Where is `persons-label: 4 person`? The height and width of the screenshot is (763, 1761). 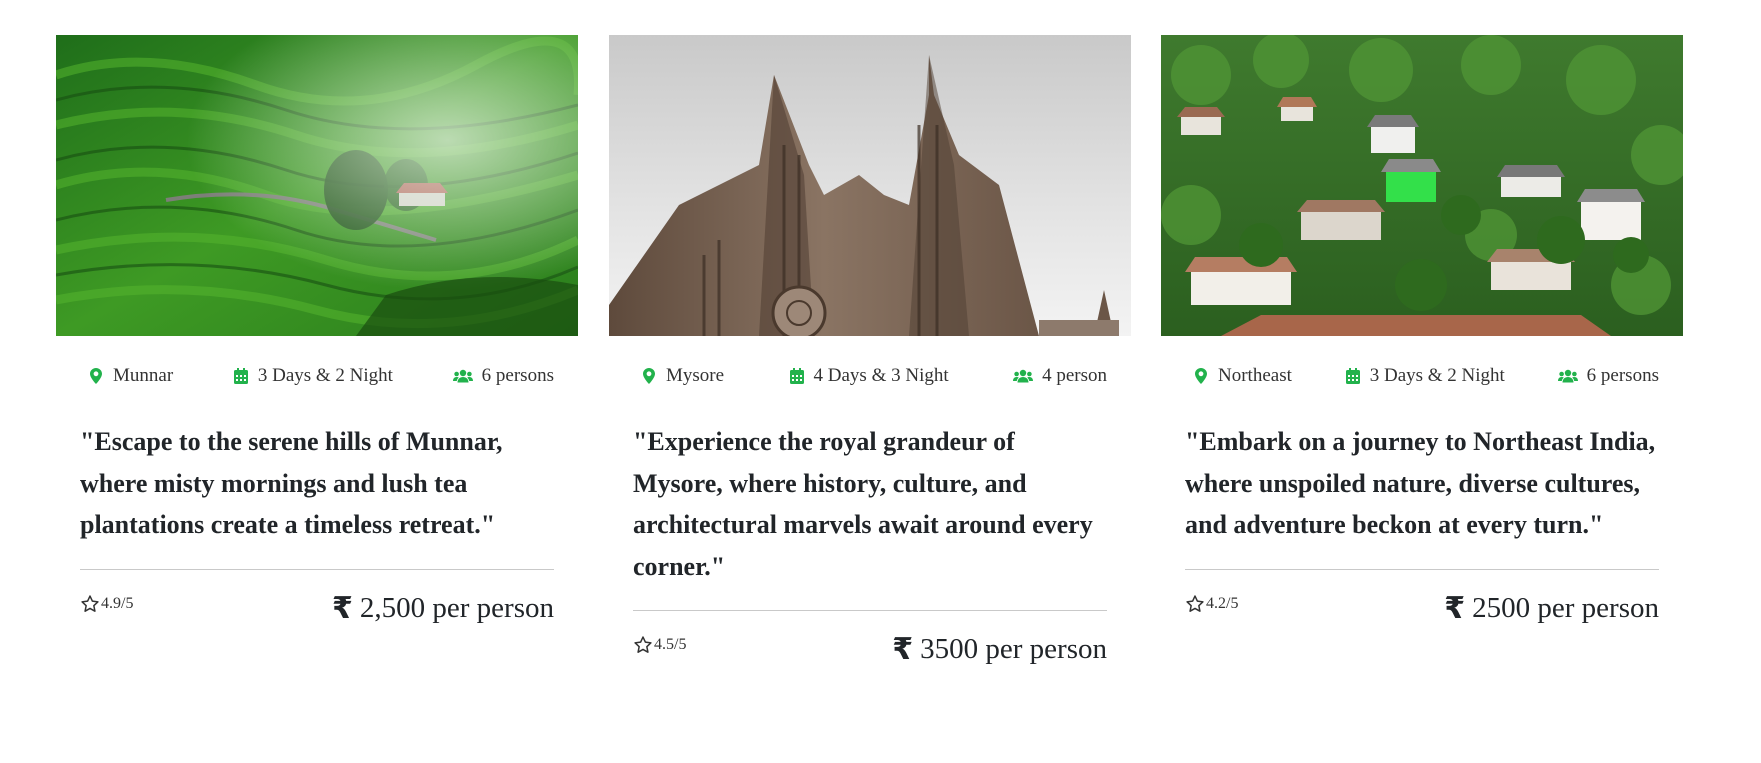
persons-label: 4 person is located at coordinates (1074, 375).